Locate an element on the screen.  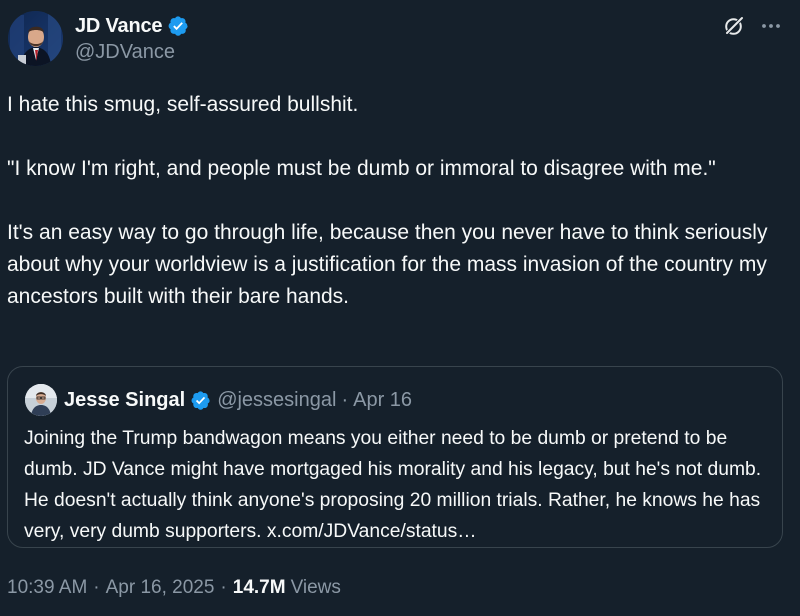
author-display-name: JD Vance is located at coordinates (119, 26).